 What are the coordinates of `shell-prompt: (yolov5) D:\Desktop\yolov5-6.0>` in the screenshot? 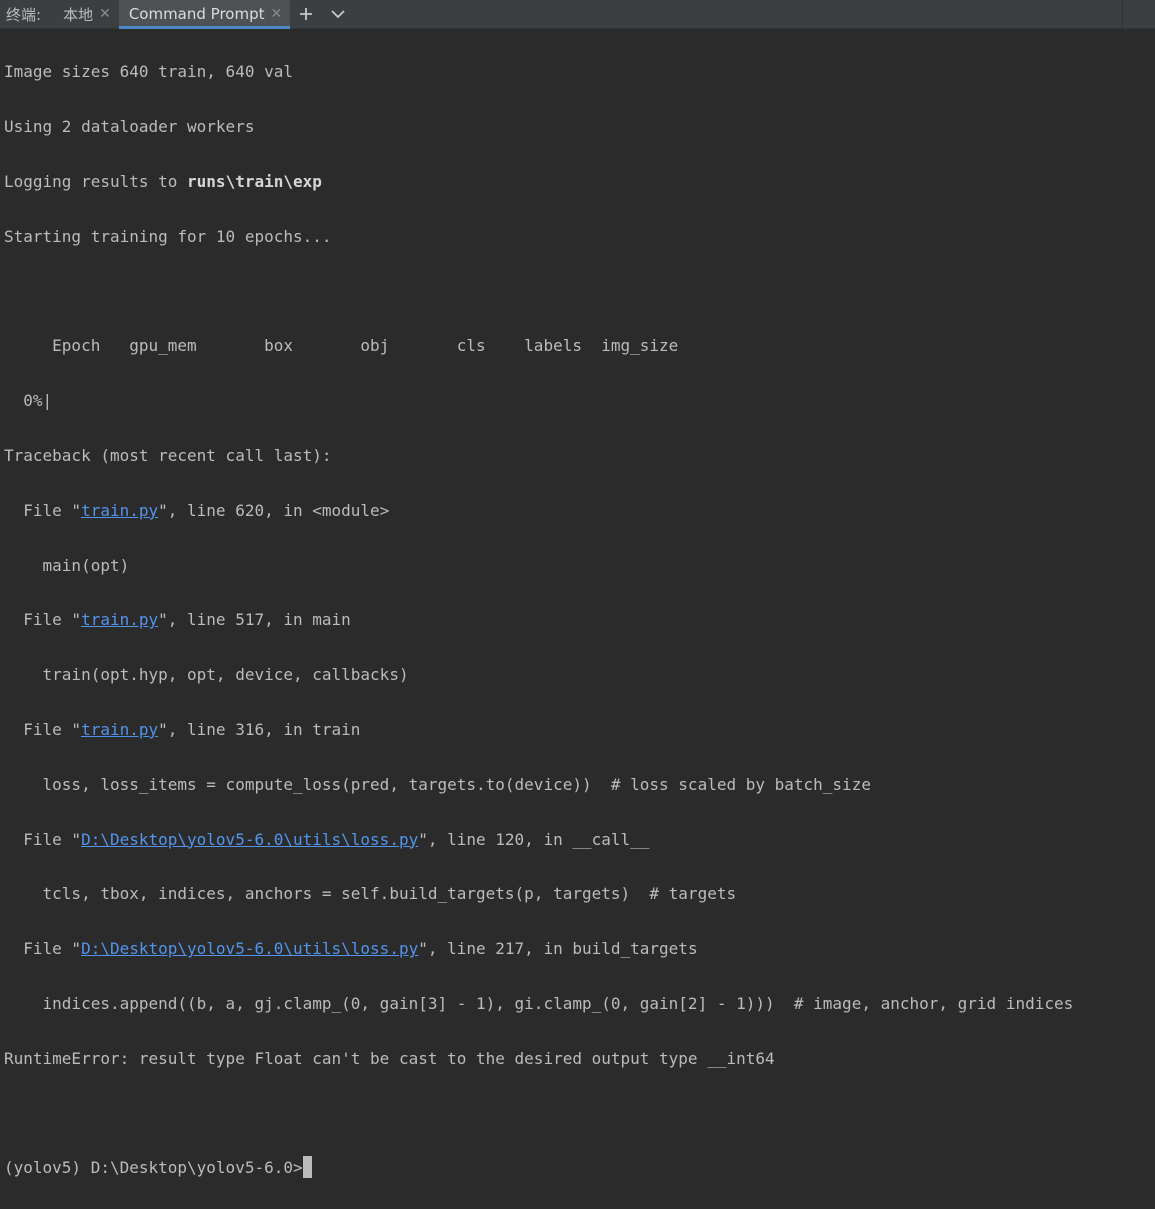 It's located at (153, 1168).